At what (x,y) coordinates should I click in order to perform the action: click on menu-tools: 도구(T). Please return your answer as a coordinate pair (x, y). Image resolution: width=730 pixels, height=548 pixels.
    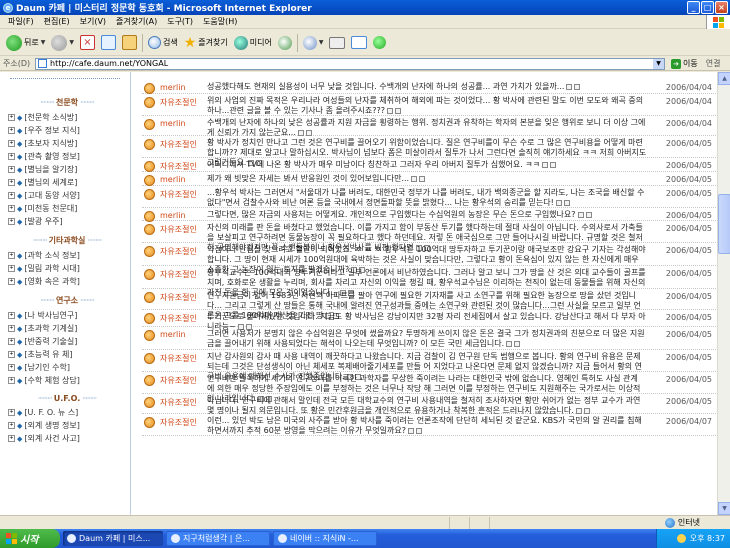
    Looking at the image, I should click on (180, 21).